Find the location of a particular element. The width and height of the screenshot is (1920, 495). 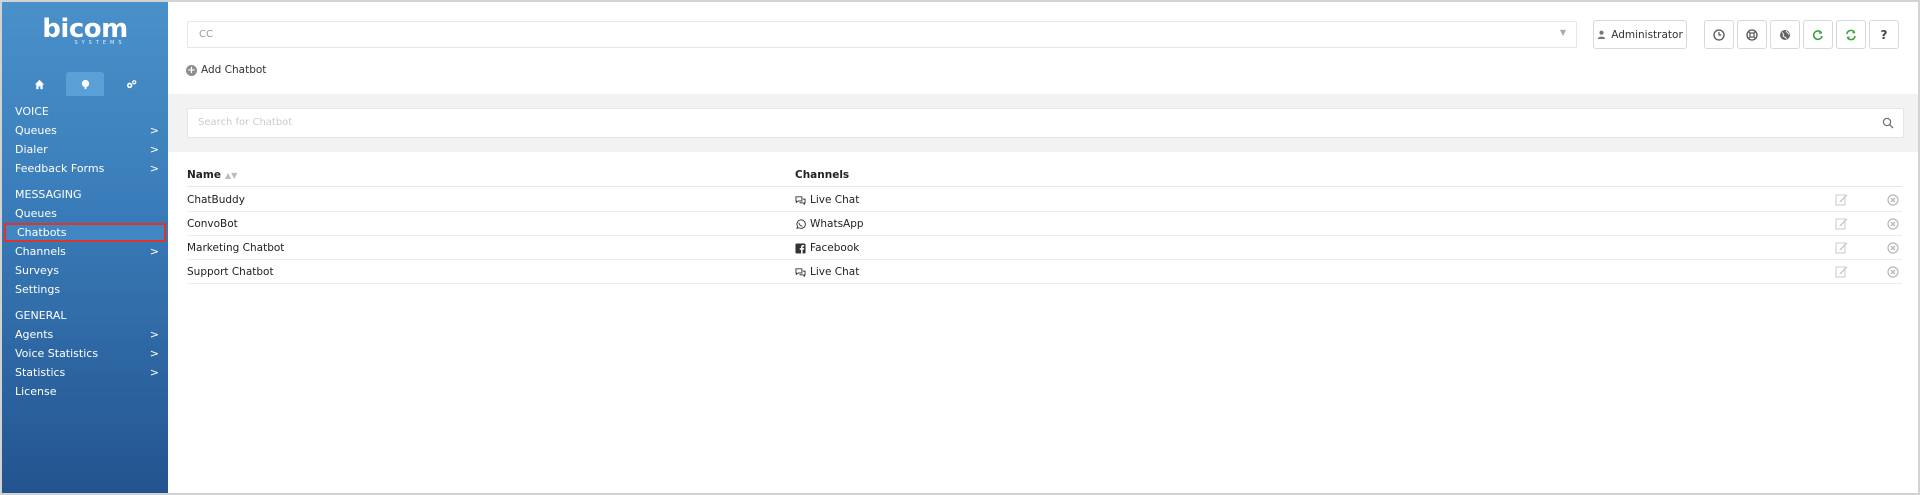

search-input is located at coordinates (1023, 122).